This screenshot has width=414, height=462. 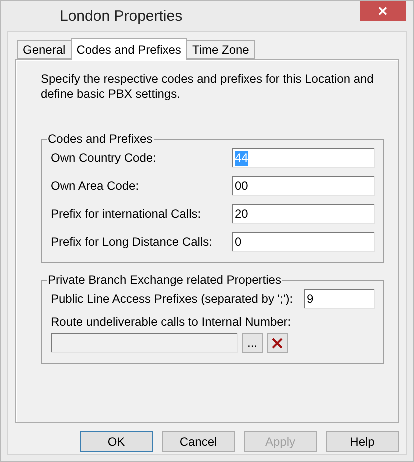 I want to click on input-field: 9, so click(x=339, y=299).